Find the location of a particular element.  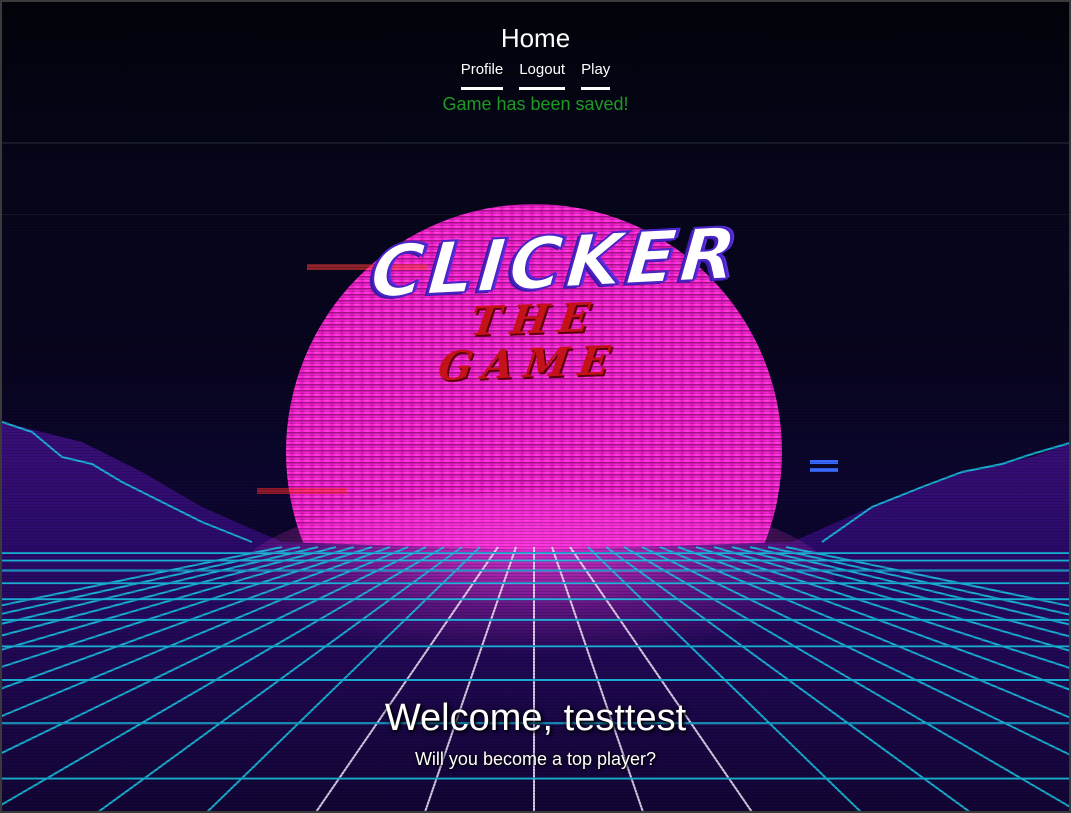

welcome-title: Welcome, testtest is located at coordinates (535, 718).